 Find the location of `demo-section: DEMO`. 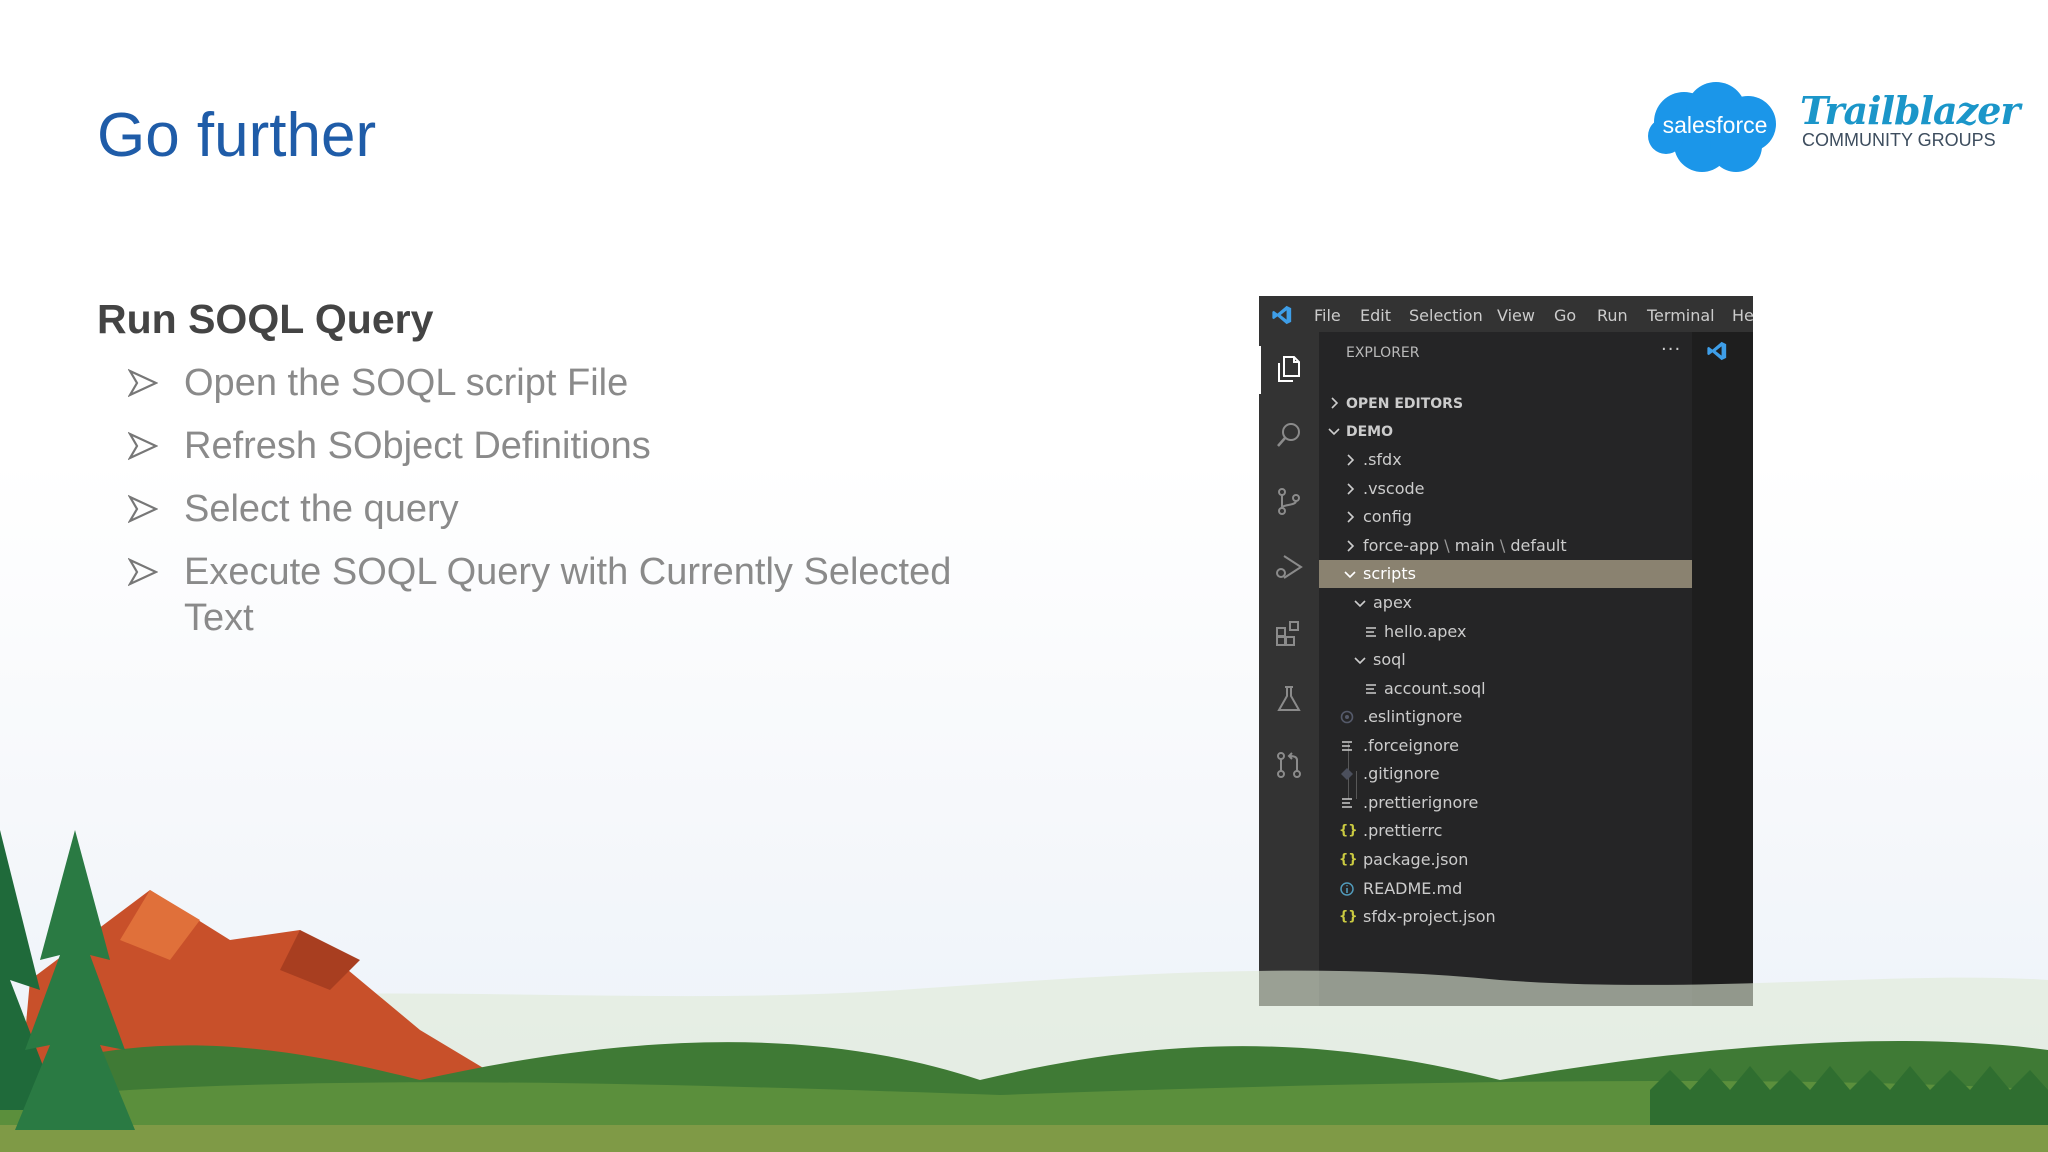

demo-section: DEMO is located at coordinates (1505, 432).